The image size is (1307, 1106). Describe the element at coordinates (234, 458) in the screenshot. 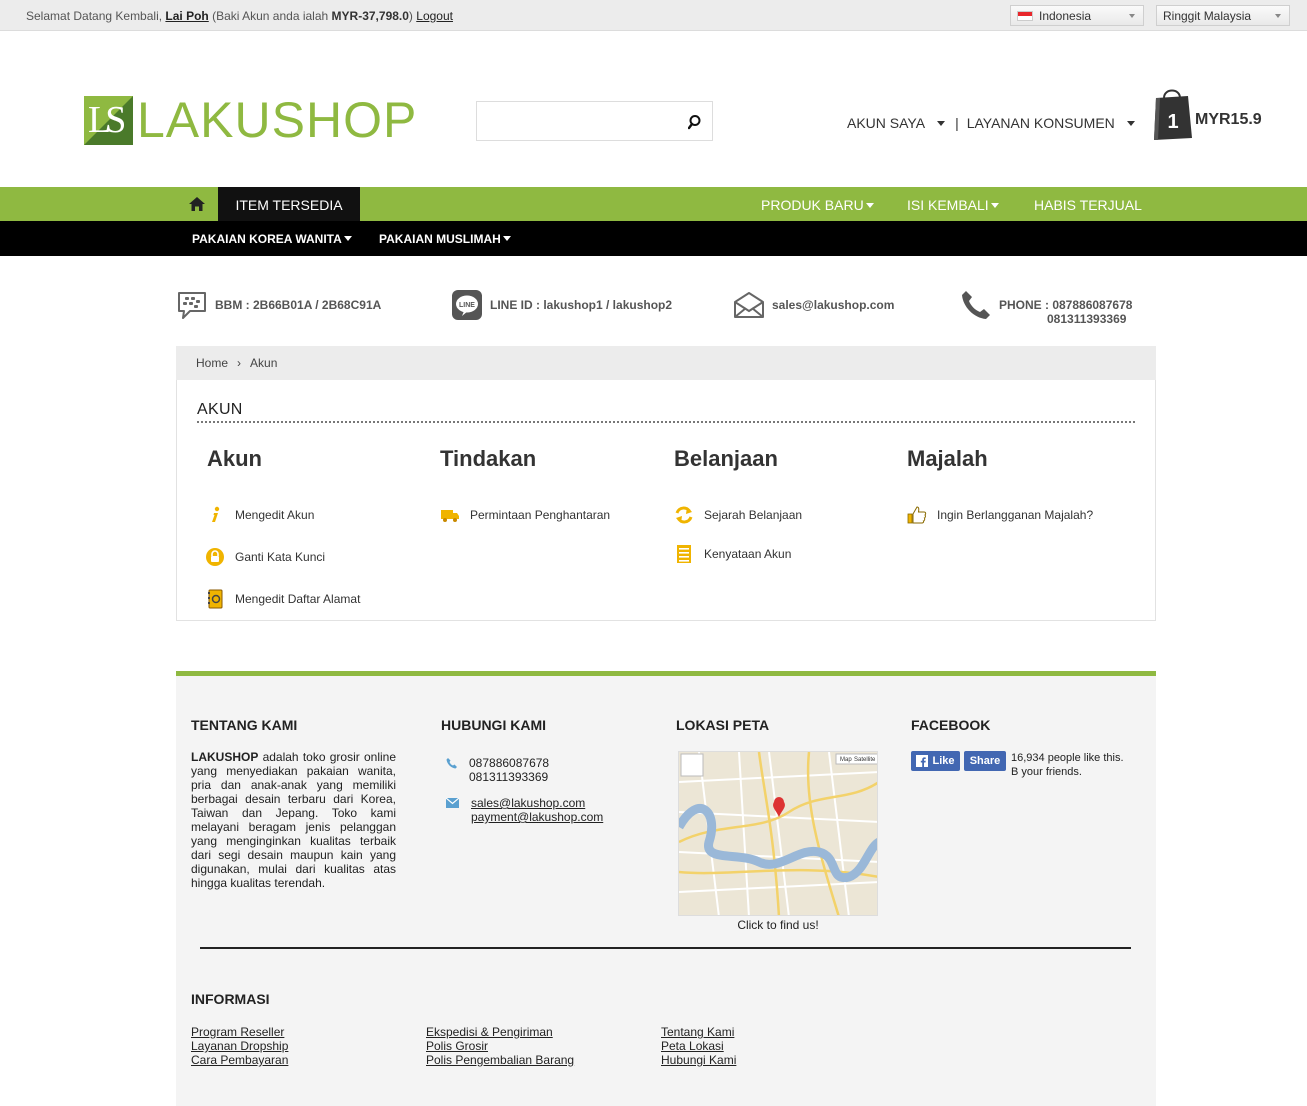

I see `column-heading-akun: Akun` at that location.